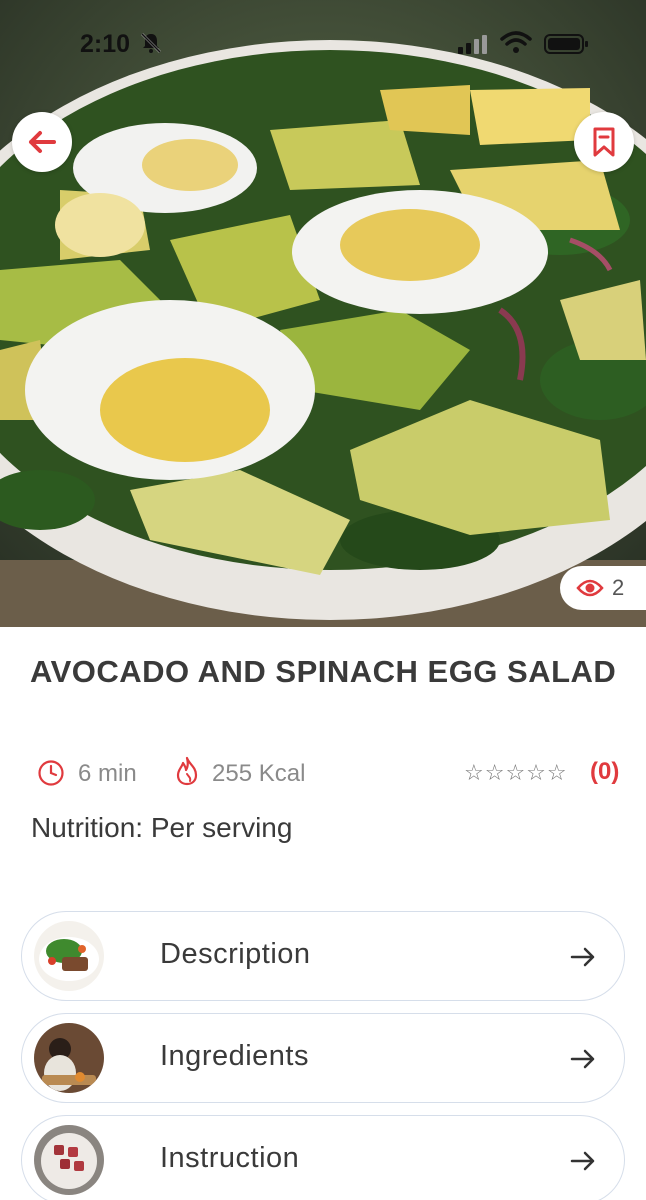 The width and height of the screenshot is (646, 1200). Describe the element at coordinates (472, 44) in the screenshot. I see `cellular-signal-icon` at that location.